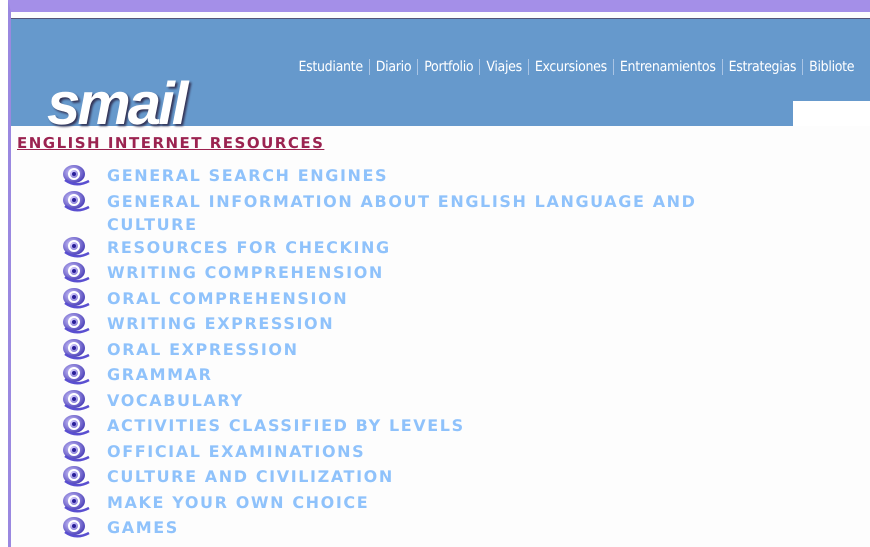 This screenshot has width=870, height=547. Describe the element at coordinates (504, 67) in the screenshot. I see `nav-link: Viajes` at that location.